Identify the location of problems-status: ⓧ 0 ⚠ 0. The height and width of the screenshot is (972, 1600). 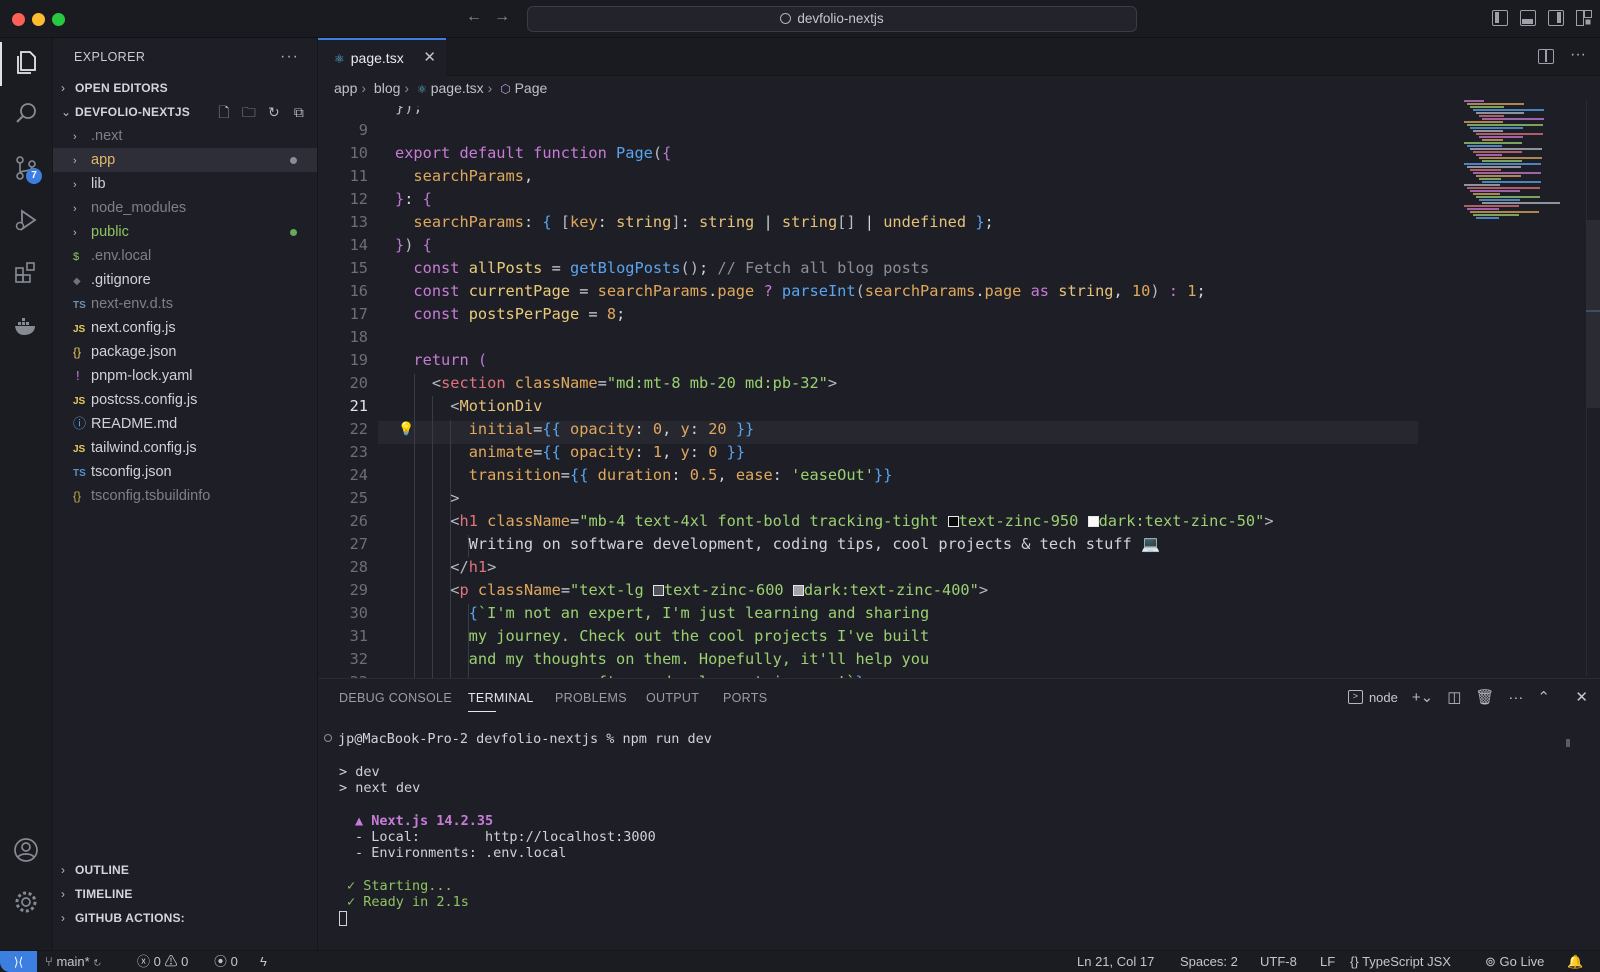
(162, 961).